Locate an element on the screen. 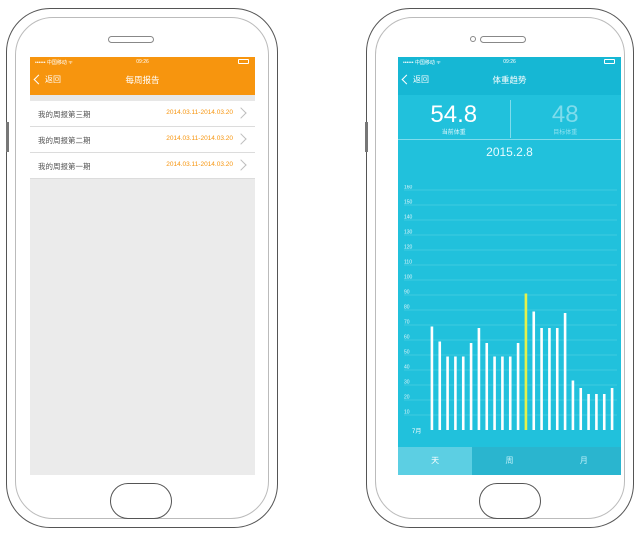  y-tick-label: 80 is located at coordinates (407, 308).